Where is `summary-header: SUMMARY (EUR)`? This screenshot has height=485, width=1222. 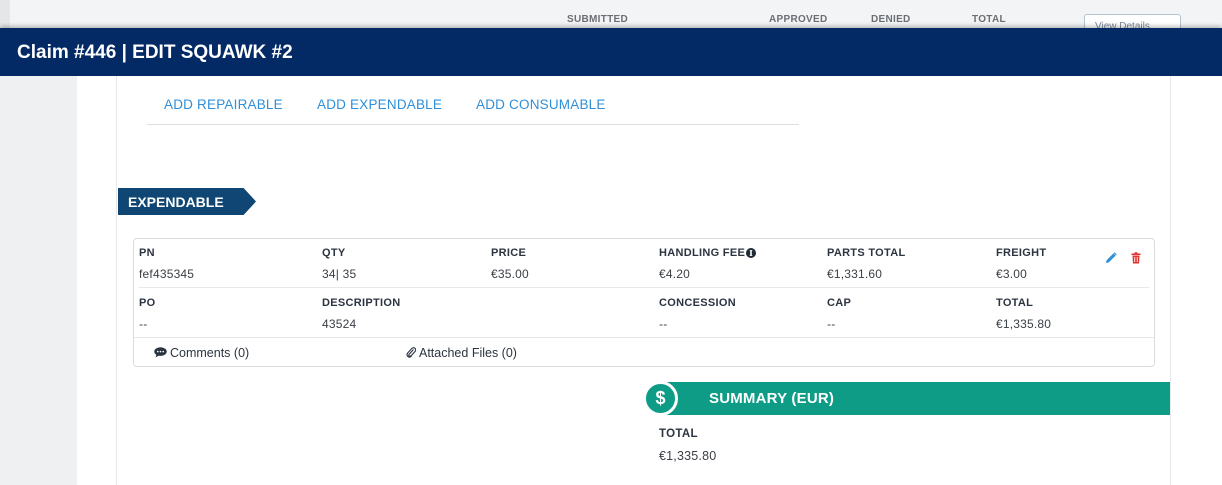
summary-header: SUMMARY (EUR) is located at coordinates (915, 398).